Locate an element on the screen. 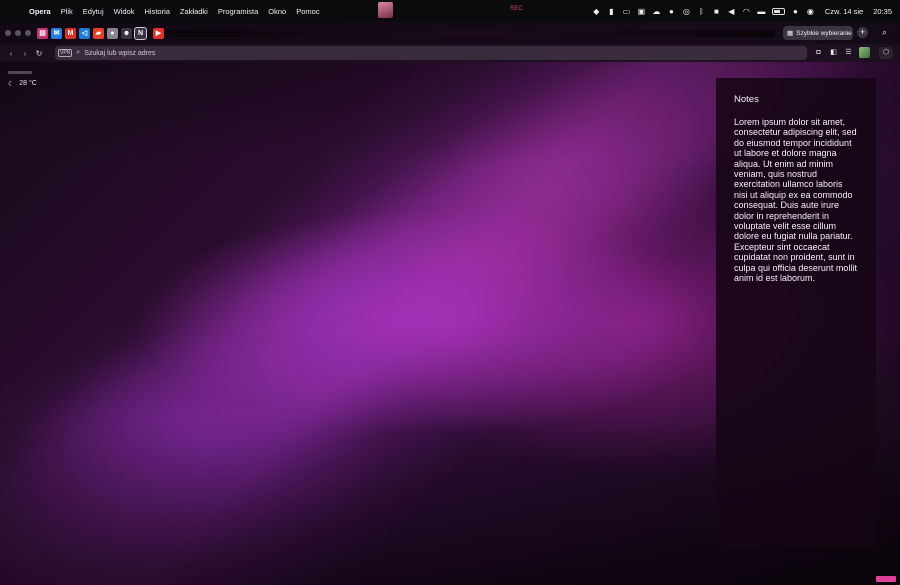  youtube-icon: ▶ is located at coordinates (158, 33).